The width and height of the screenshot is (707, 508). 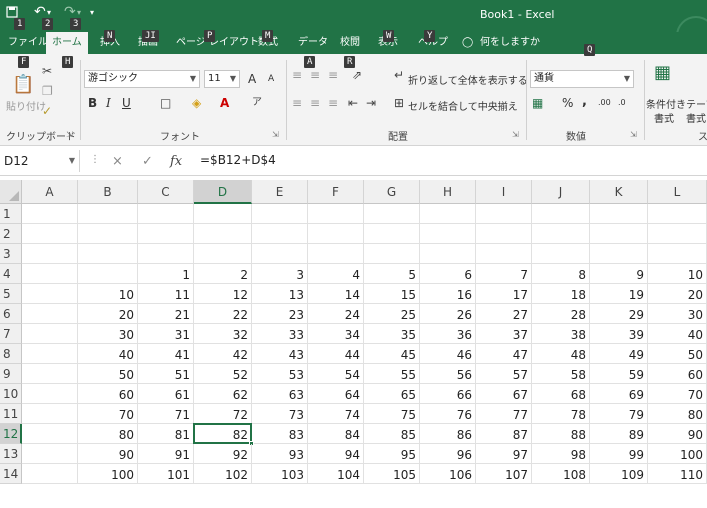 What do you see at coordinates (108, 354) in the screenshot?
I see `cell-B8: 40` at bounding box center [108, 354].